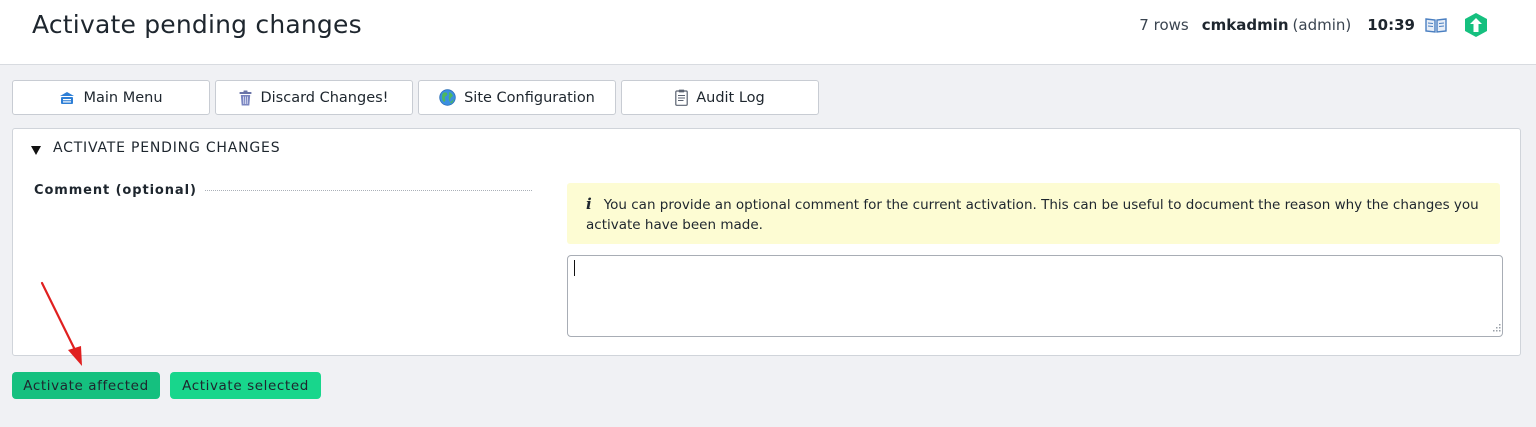  I want to click on audit-log-button: Audit Log, so click(720, 97).